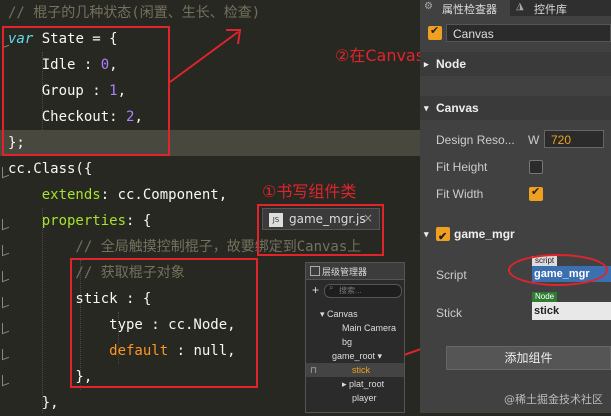 Image resolution: width=611 pixels, height=416 pixels. I want to click on section-canvas: ▾ Canvas, so click(515, 108).